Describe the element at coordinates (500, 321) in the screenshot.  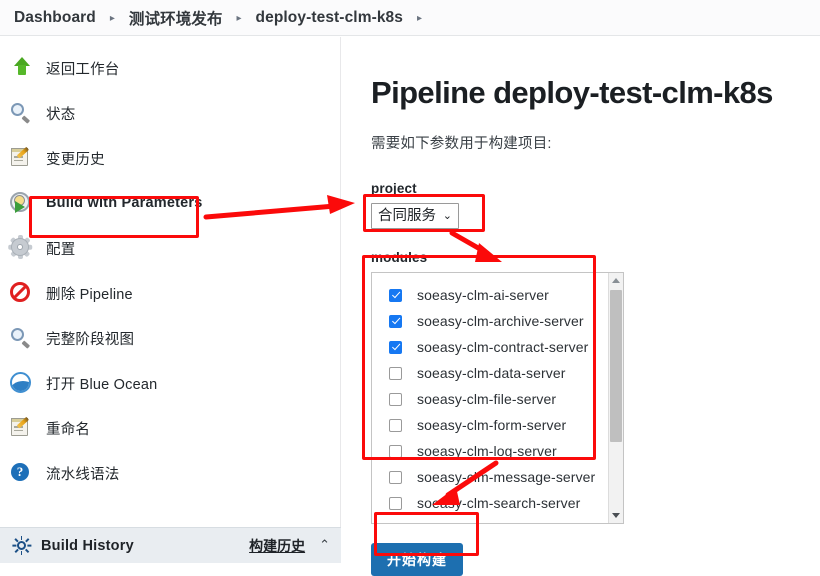
I see `module-label: soeasy-clm-archive-server` at that location.